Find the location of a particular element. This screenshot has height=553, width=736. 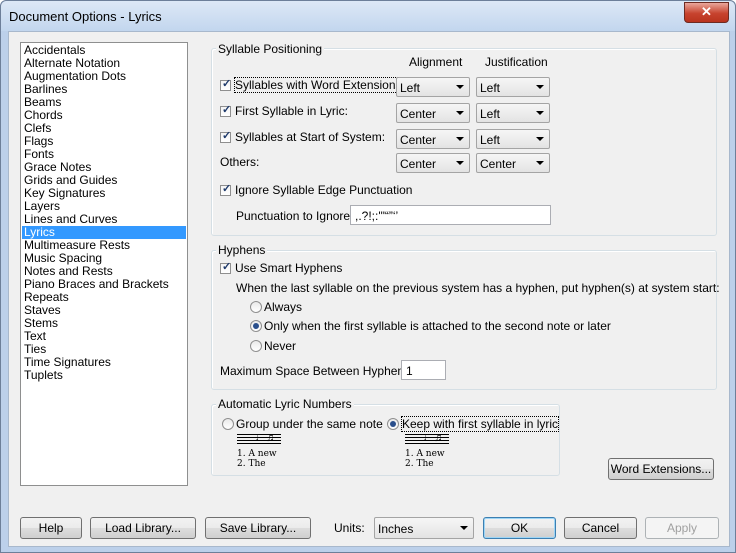

units-select: Inches is located at coordinates (424, 528).